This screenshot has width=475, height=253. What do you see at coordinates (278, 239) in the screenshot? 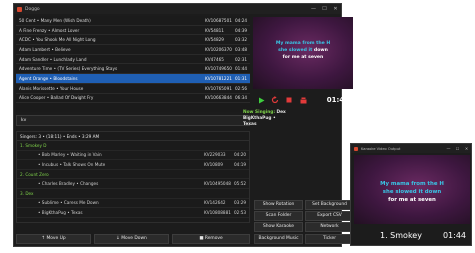
I see `background-music-button: Background Music` at bounding box center [278, 239].